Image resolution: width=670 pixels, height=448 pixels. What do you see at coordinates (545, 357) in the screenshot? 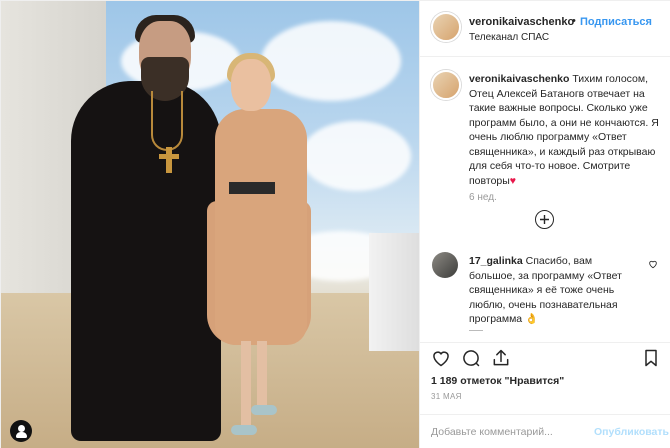
I see `action-bar` at bounding box center [545, 357].